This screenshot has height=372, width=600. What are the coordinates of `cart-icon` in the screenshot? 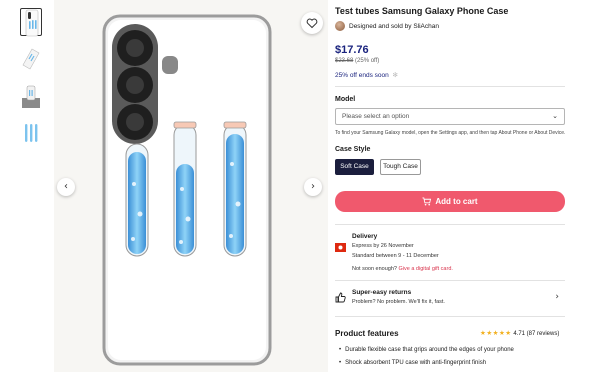 It's located at (427, 201).